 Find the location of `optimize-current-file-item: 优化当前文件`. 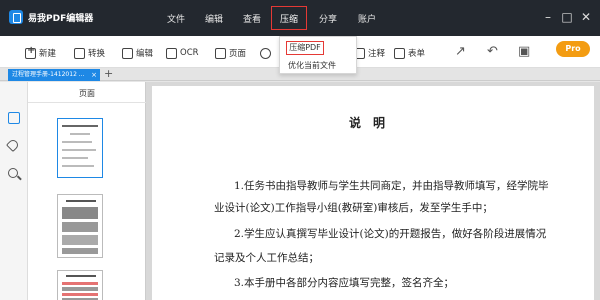

optimize-current-file-item: 优化当前文件 is located at coordinates (312, 65).